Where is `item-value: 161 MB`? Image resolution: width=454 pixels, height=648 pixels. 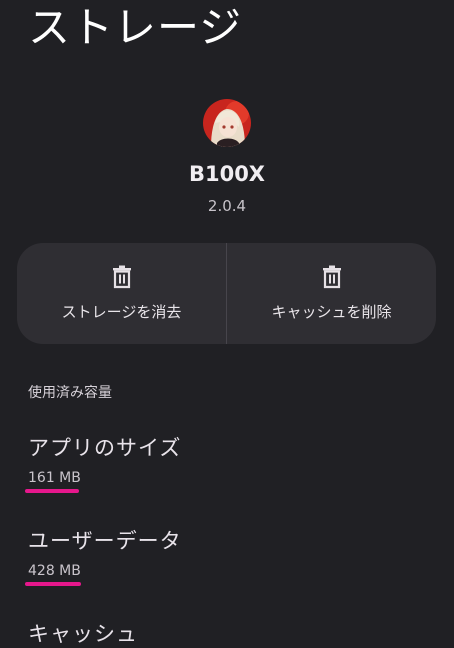 item-value: 161 MB is located at coordinates (54, 478).